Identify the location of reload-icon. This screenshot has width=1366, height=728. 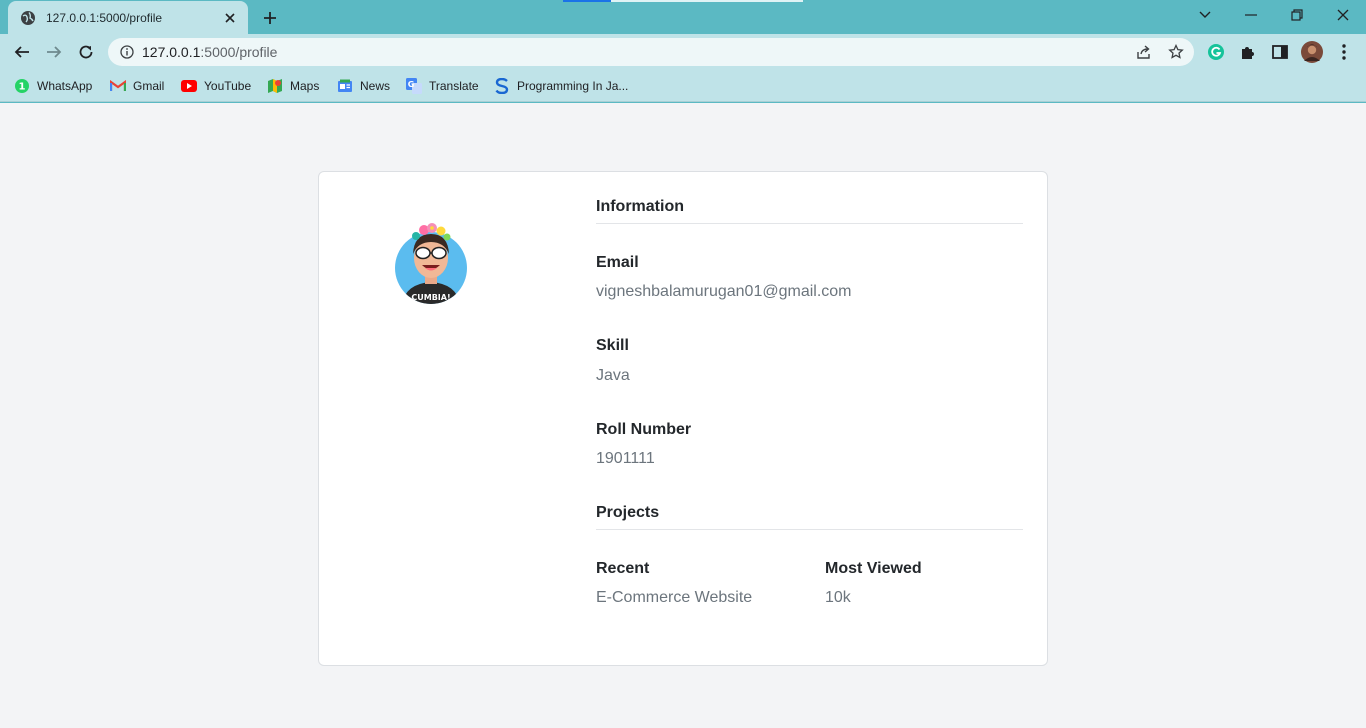
(86, 52).